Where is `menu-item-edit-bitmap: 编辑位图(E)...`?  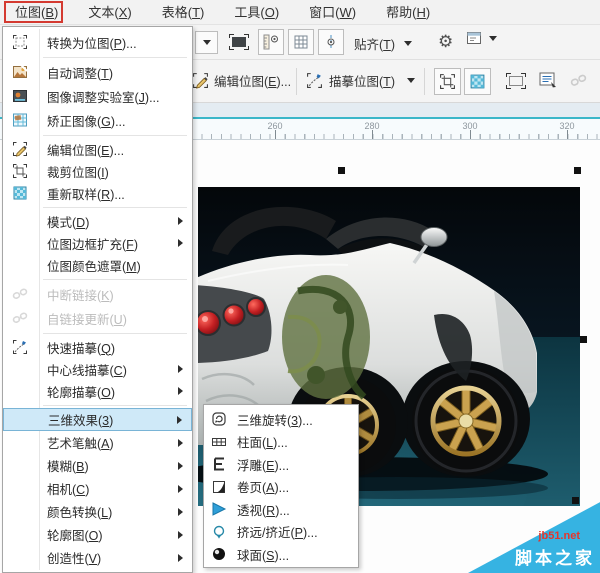 menu-item-edit-bitmap: 编辑位图(E)... is located at coordinates (97, 149).